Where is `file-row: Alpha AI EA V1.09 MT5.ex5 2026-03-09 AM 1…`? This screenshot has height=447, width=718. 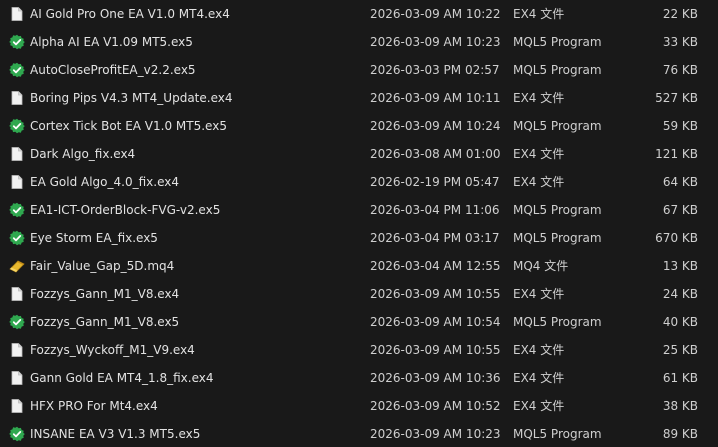
file-row: Alpha AI EA V1.09 MT5.ex5 2026-03-09 AM 1… is located at coordinates (359, 42).